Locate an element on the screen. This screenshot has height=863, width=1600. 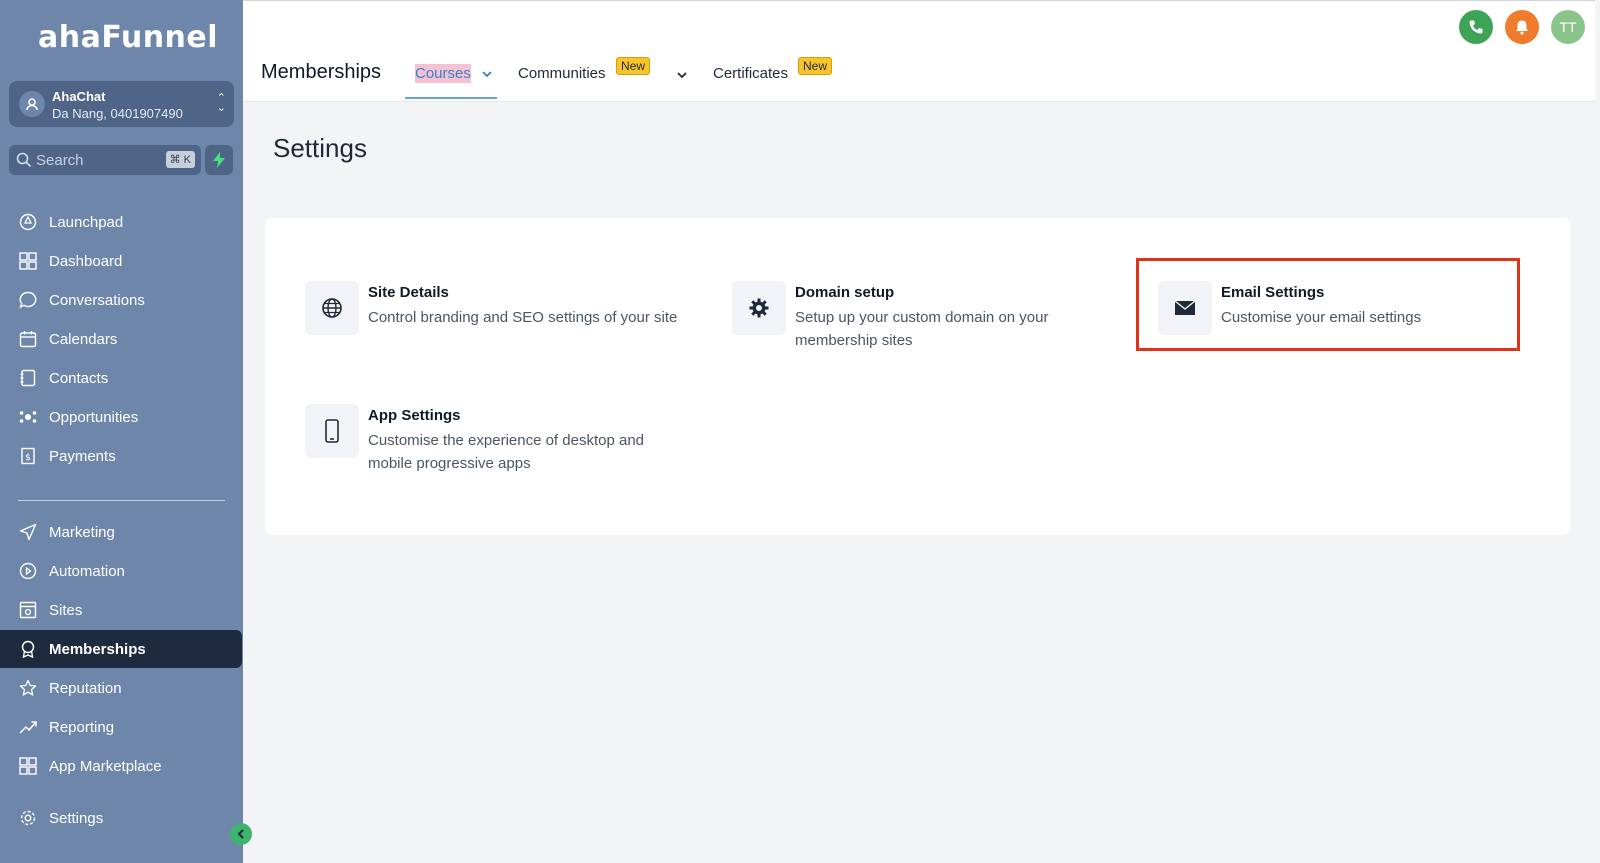
user-avatar: TT is located at coordinates (1568, 27).